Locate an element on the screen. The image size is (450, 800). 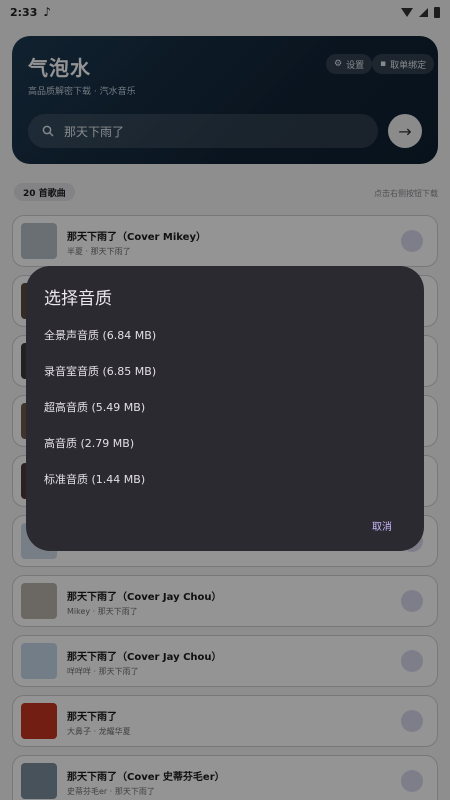
quality-option: 高音质 (2.79 MB) is located at coordinates (89, 443).